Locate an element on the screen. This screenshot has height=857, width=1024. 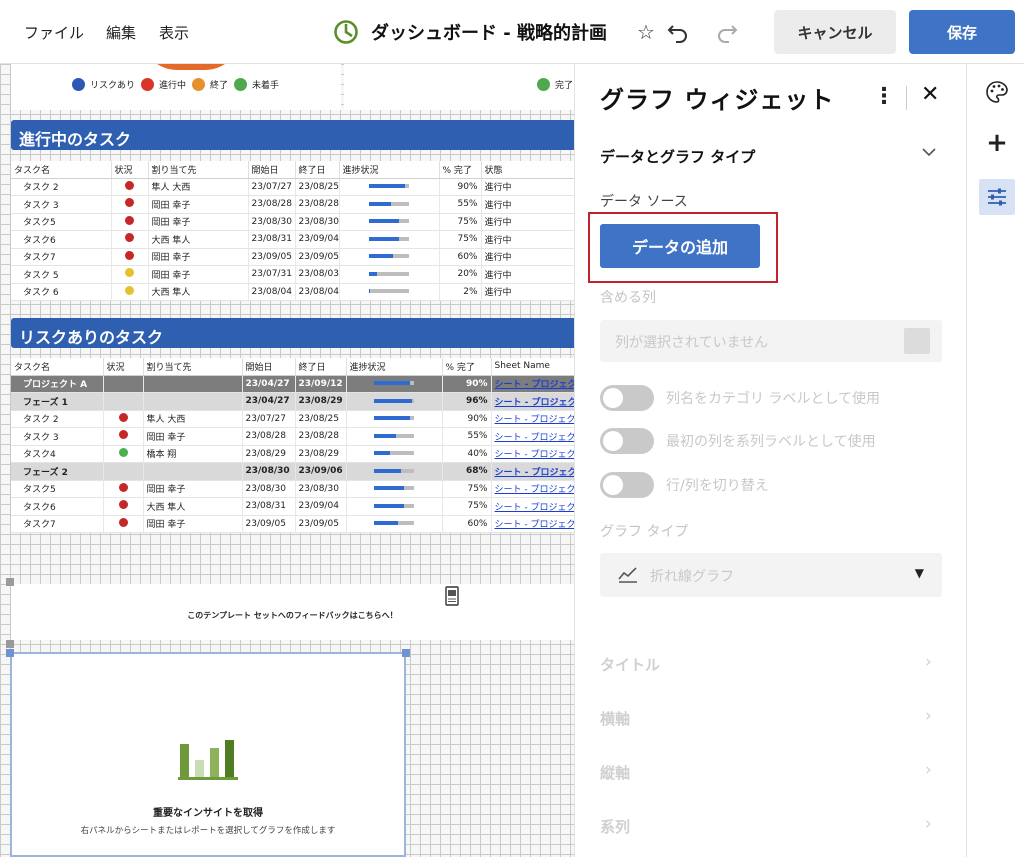
assignee-cell: 橋本 翔 is located at coordinates (193, 454).